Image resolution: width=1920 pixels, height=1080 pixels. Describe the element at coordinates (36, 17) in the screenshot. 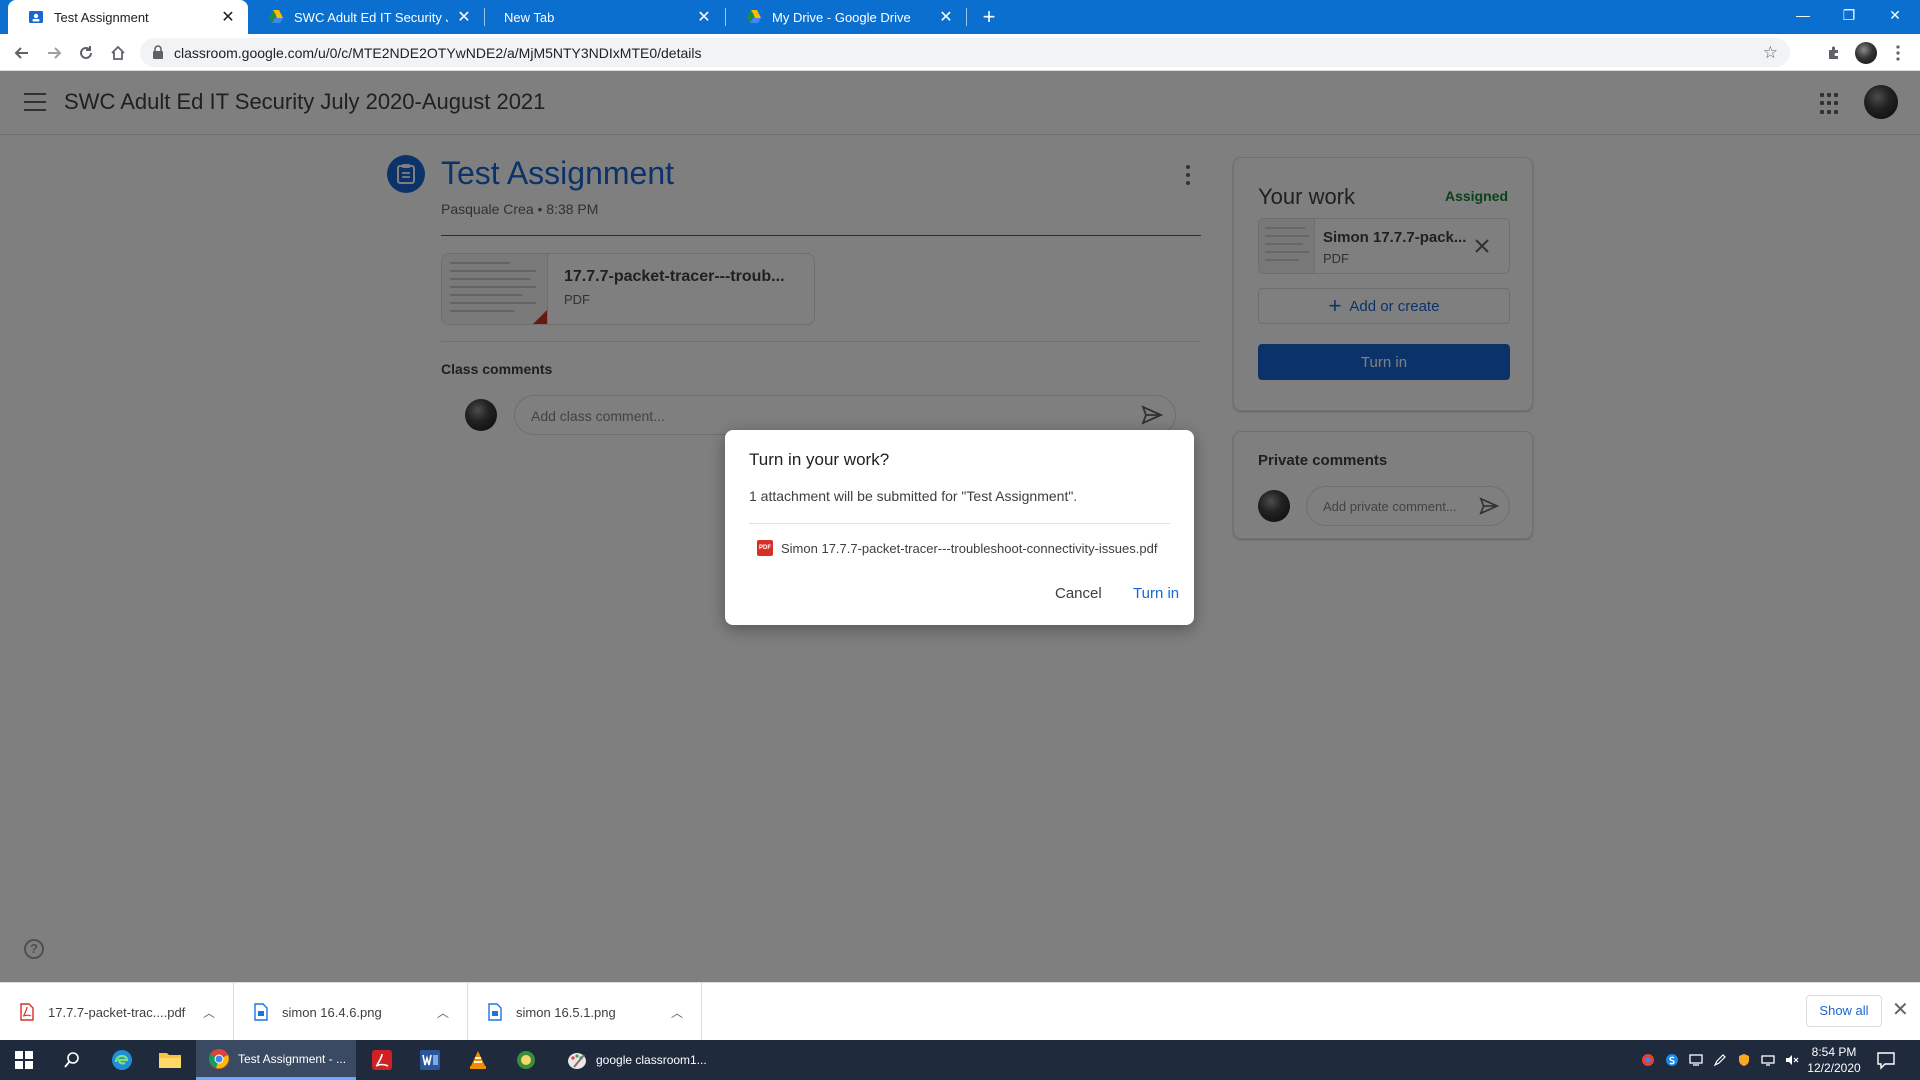

I see `classroom-icon` at that location.